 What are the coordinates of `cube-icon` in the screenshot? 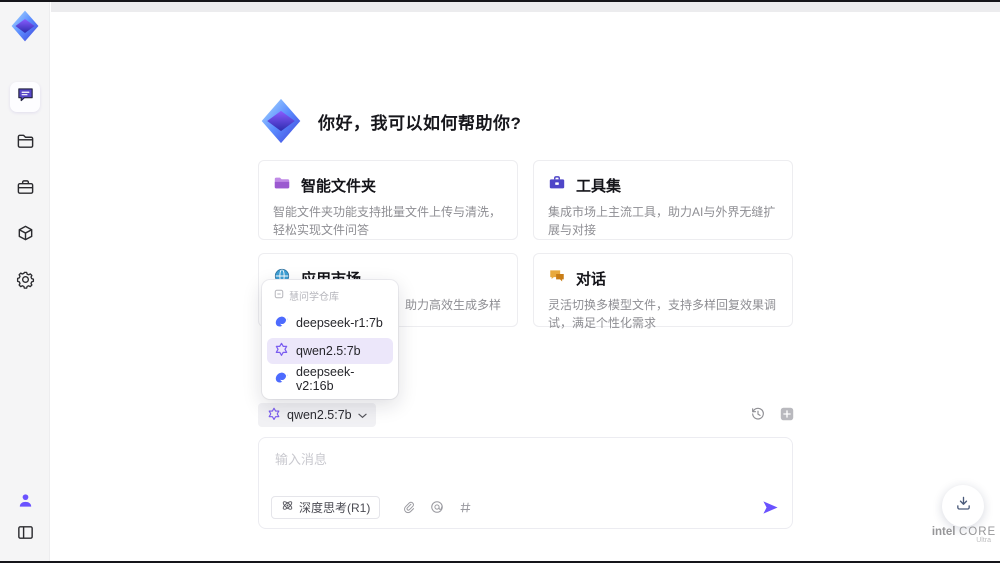 It's located at (25, 236).